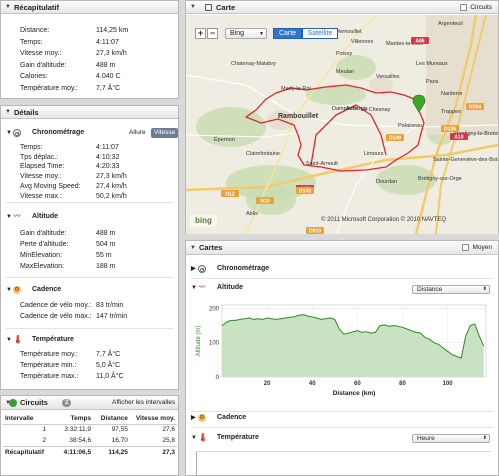  I want to click on chrono-title: Chronométrage, so click(58, 132).